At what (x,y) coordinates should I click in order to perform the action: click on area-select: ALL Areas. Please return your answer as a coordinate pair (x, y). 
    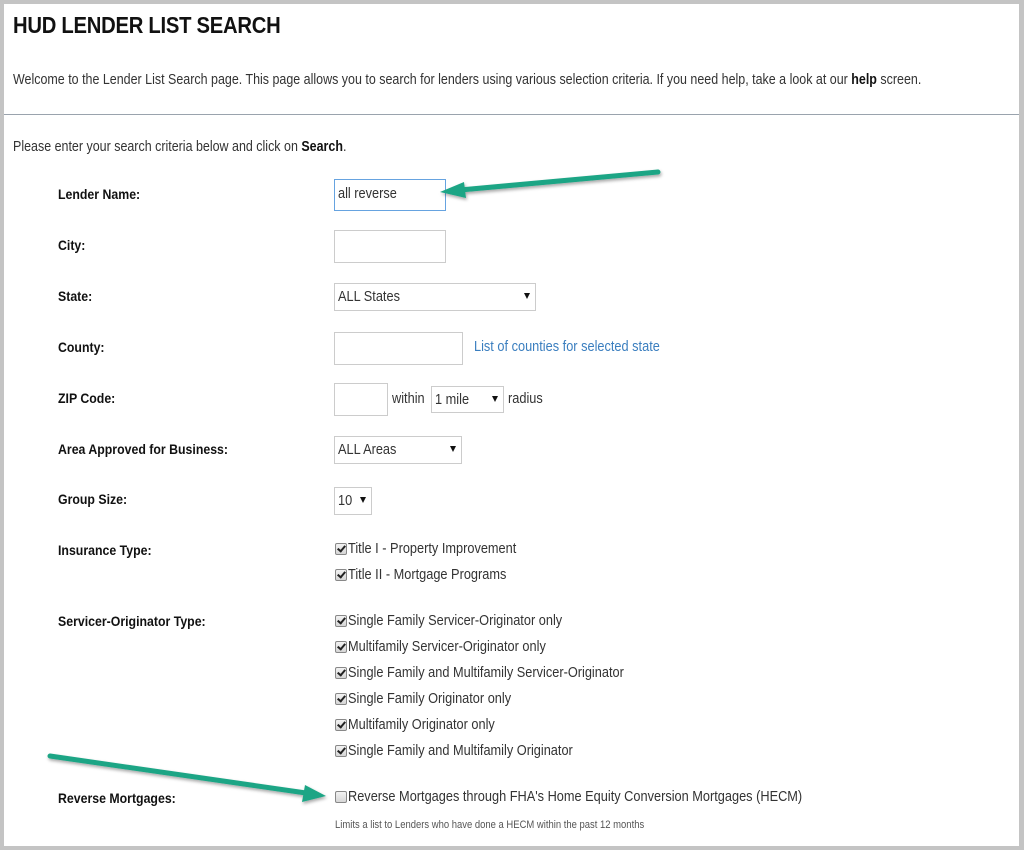
    Looking at the image, I should click on (398, 450).